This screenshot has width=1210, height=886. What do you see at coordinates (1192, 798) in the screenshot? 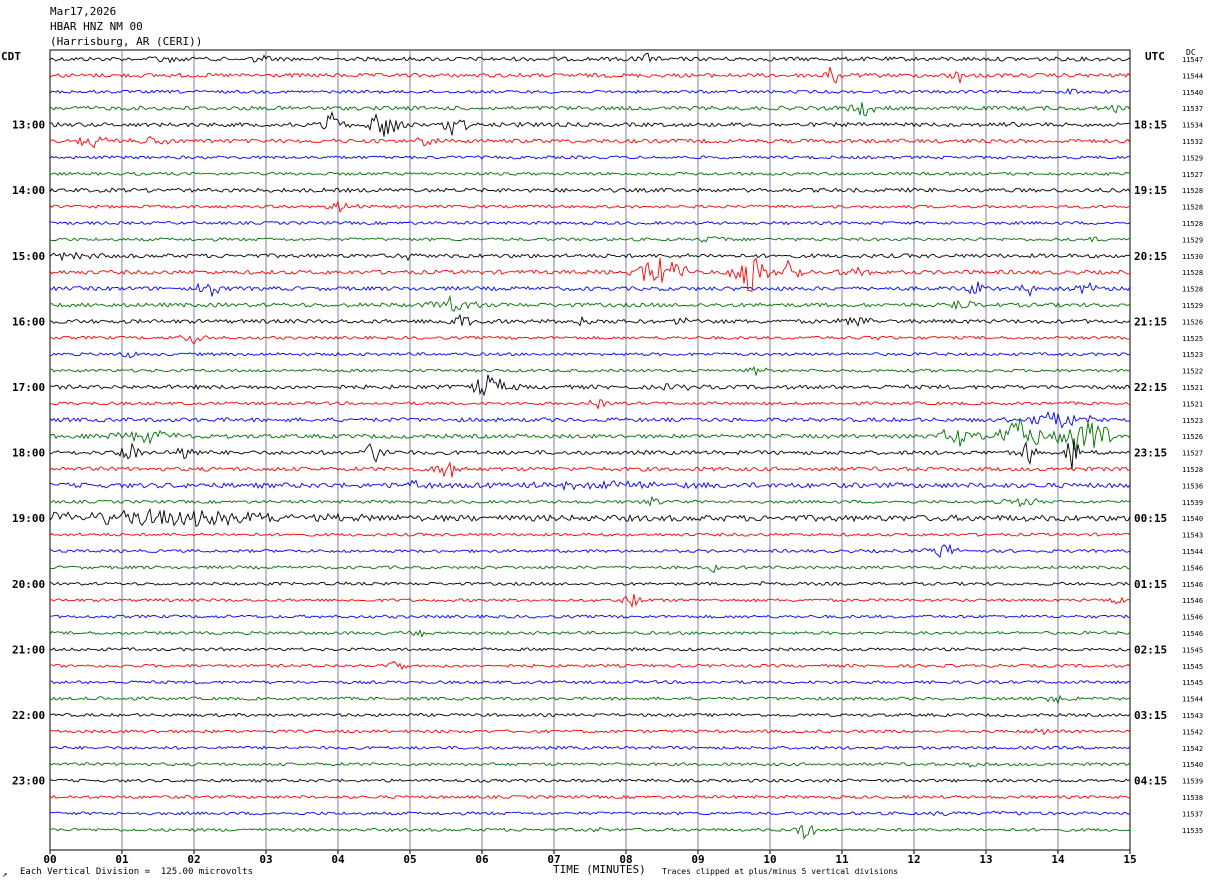
I see `dc-offset-label: 11538` at bounding box center [1192, 798].